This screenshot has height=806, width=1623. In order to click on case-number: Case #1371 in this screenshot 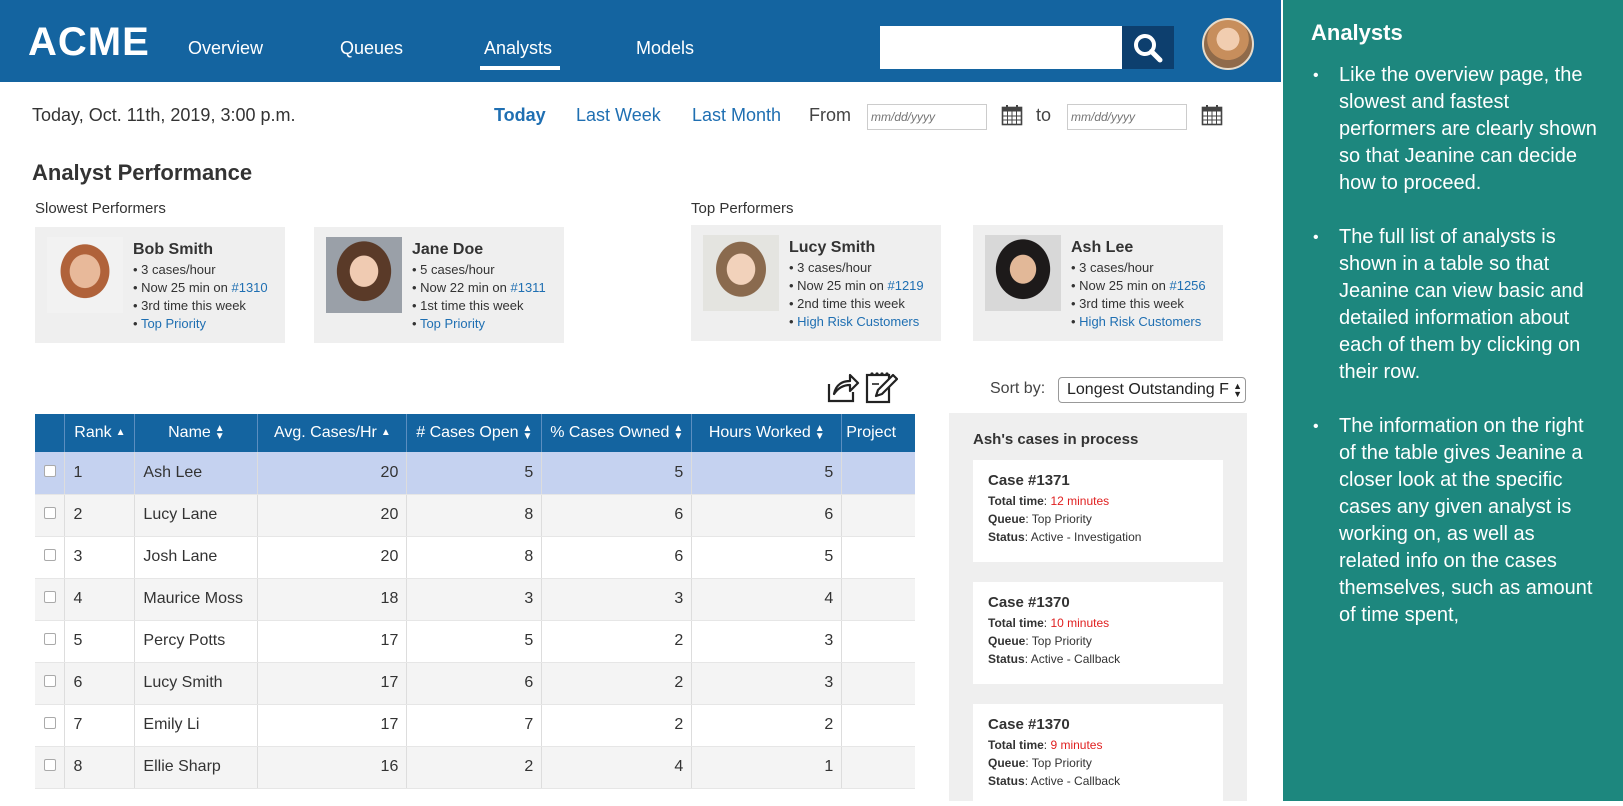, I will do `click(1029, 480)`.